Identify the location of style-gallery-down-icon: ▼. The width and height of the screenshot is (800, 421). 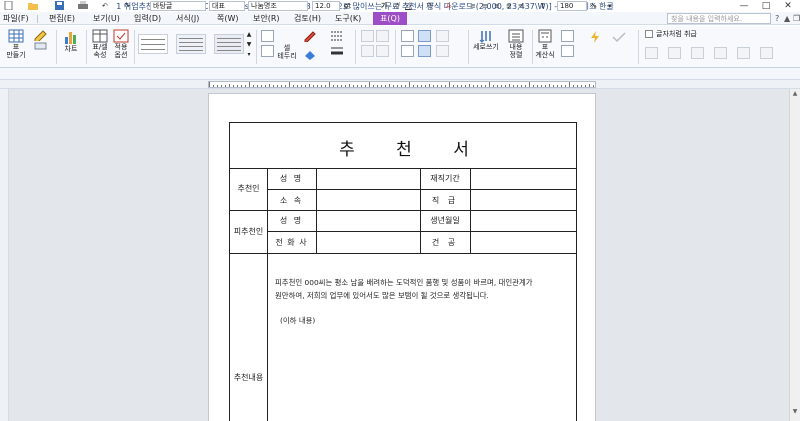
(249, 45).